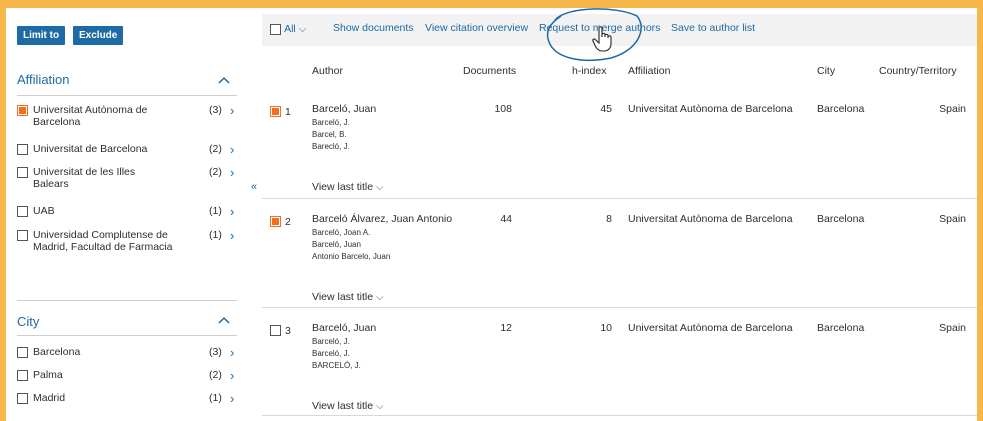 Image resolution: width=983 pixels, height=421 pixels. What do you see at coordinates (327, 71) in the screenshot?
I see `column-header-author: Author` at bounding box center [327, 71].